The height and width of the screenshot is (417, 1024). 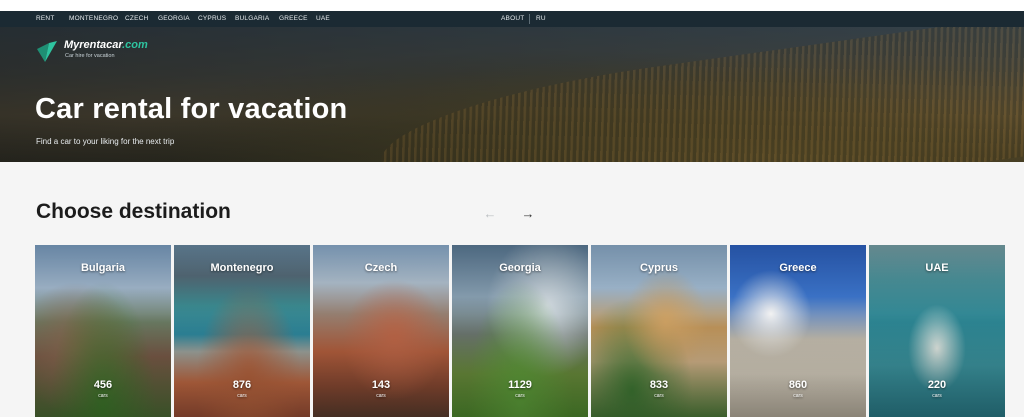 What do you see at coordinates (528, 214) in the screenshot?
I see `arrow-right-icon: →` at bounding box center [528, 214].